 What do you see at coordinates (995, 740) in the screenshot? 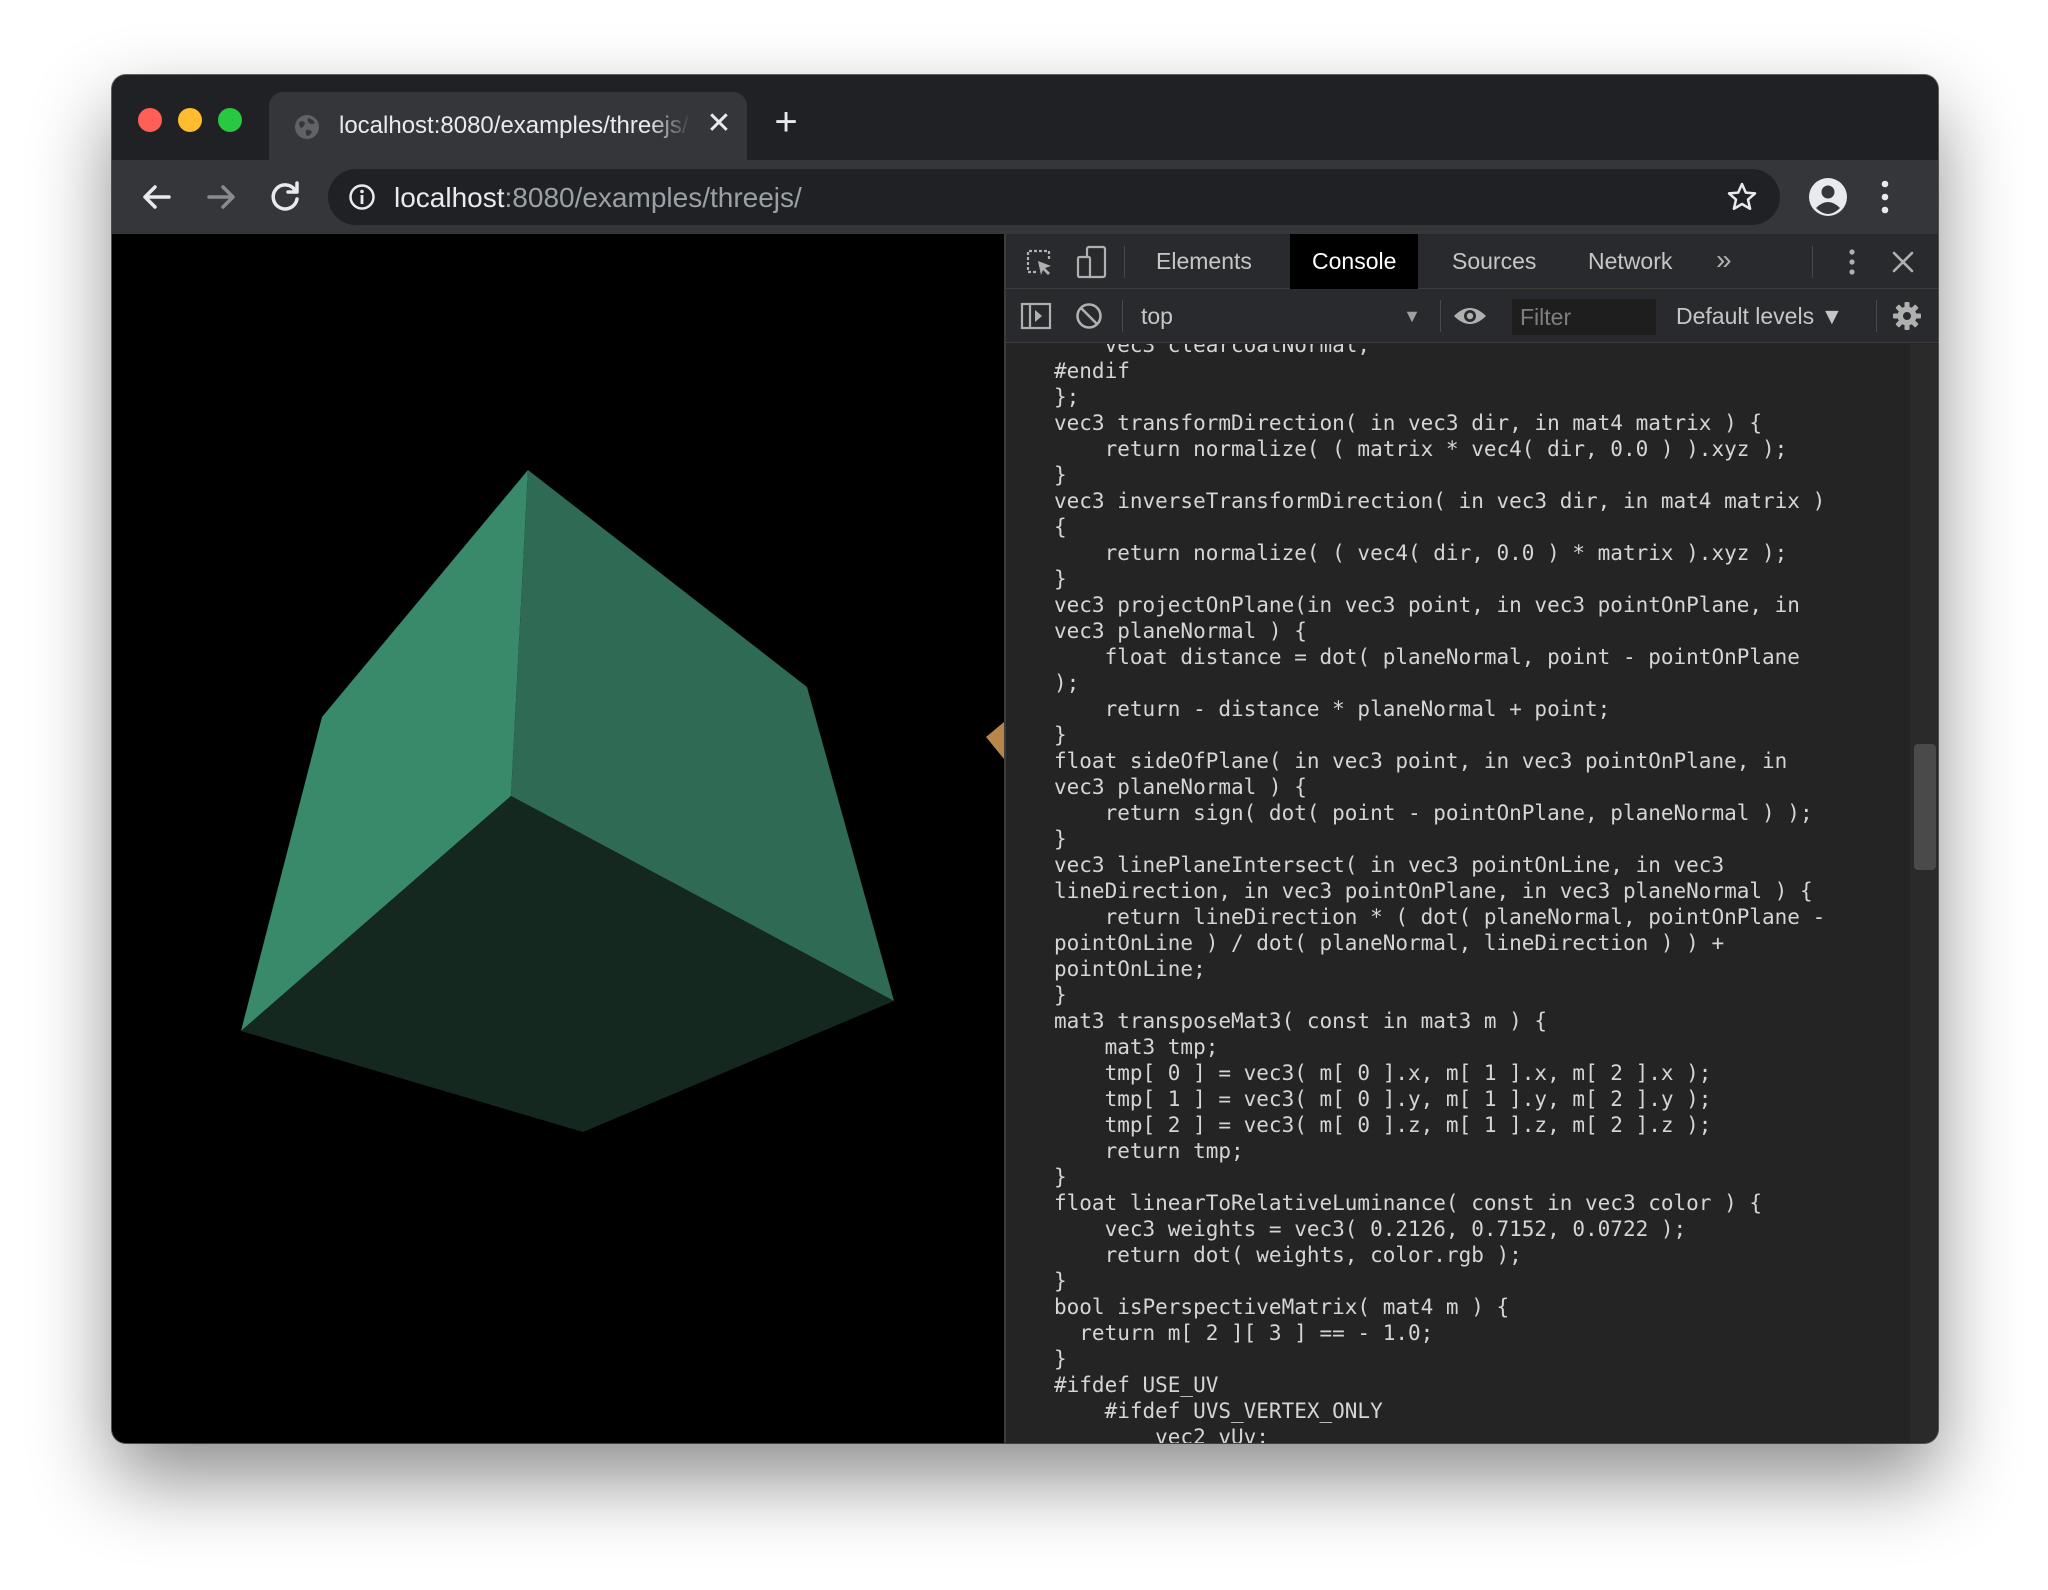
I see `second-cube-edge` at bounding box center [995, 740].